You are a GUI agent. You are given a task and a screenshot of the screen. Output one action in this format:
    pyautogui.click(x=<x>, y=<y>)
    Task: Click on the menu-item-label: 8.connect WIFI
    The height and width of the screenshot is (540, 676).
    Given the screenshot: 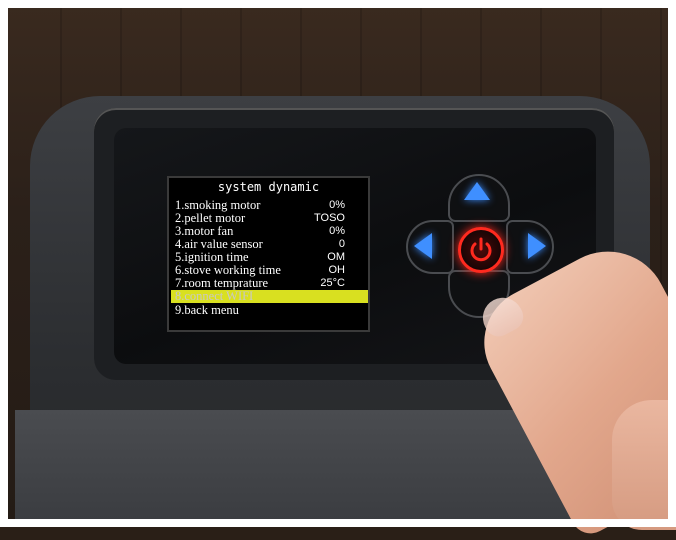 What is the action you would take?
    pyautogui.click(x=214, y=296)
    